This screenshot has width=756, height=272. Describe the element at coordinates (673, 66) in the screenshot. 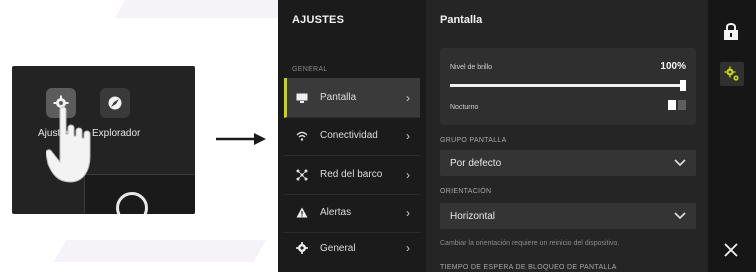

I see `brightness-value: 100%` at that location.